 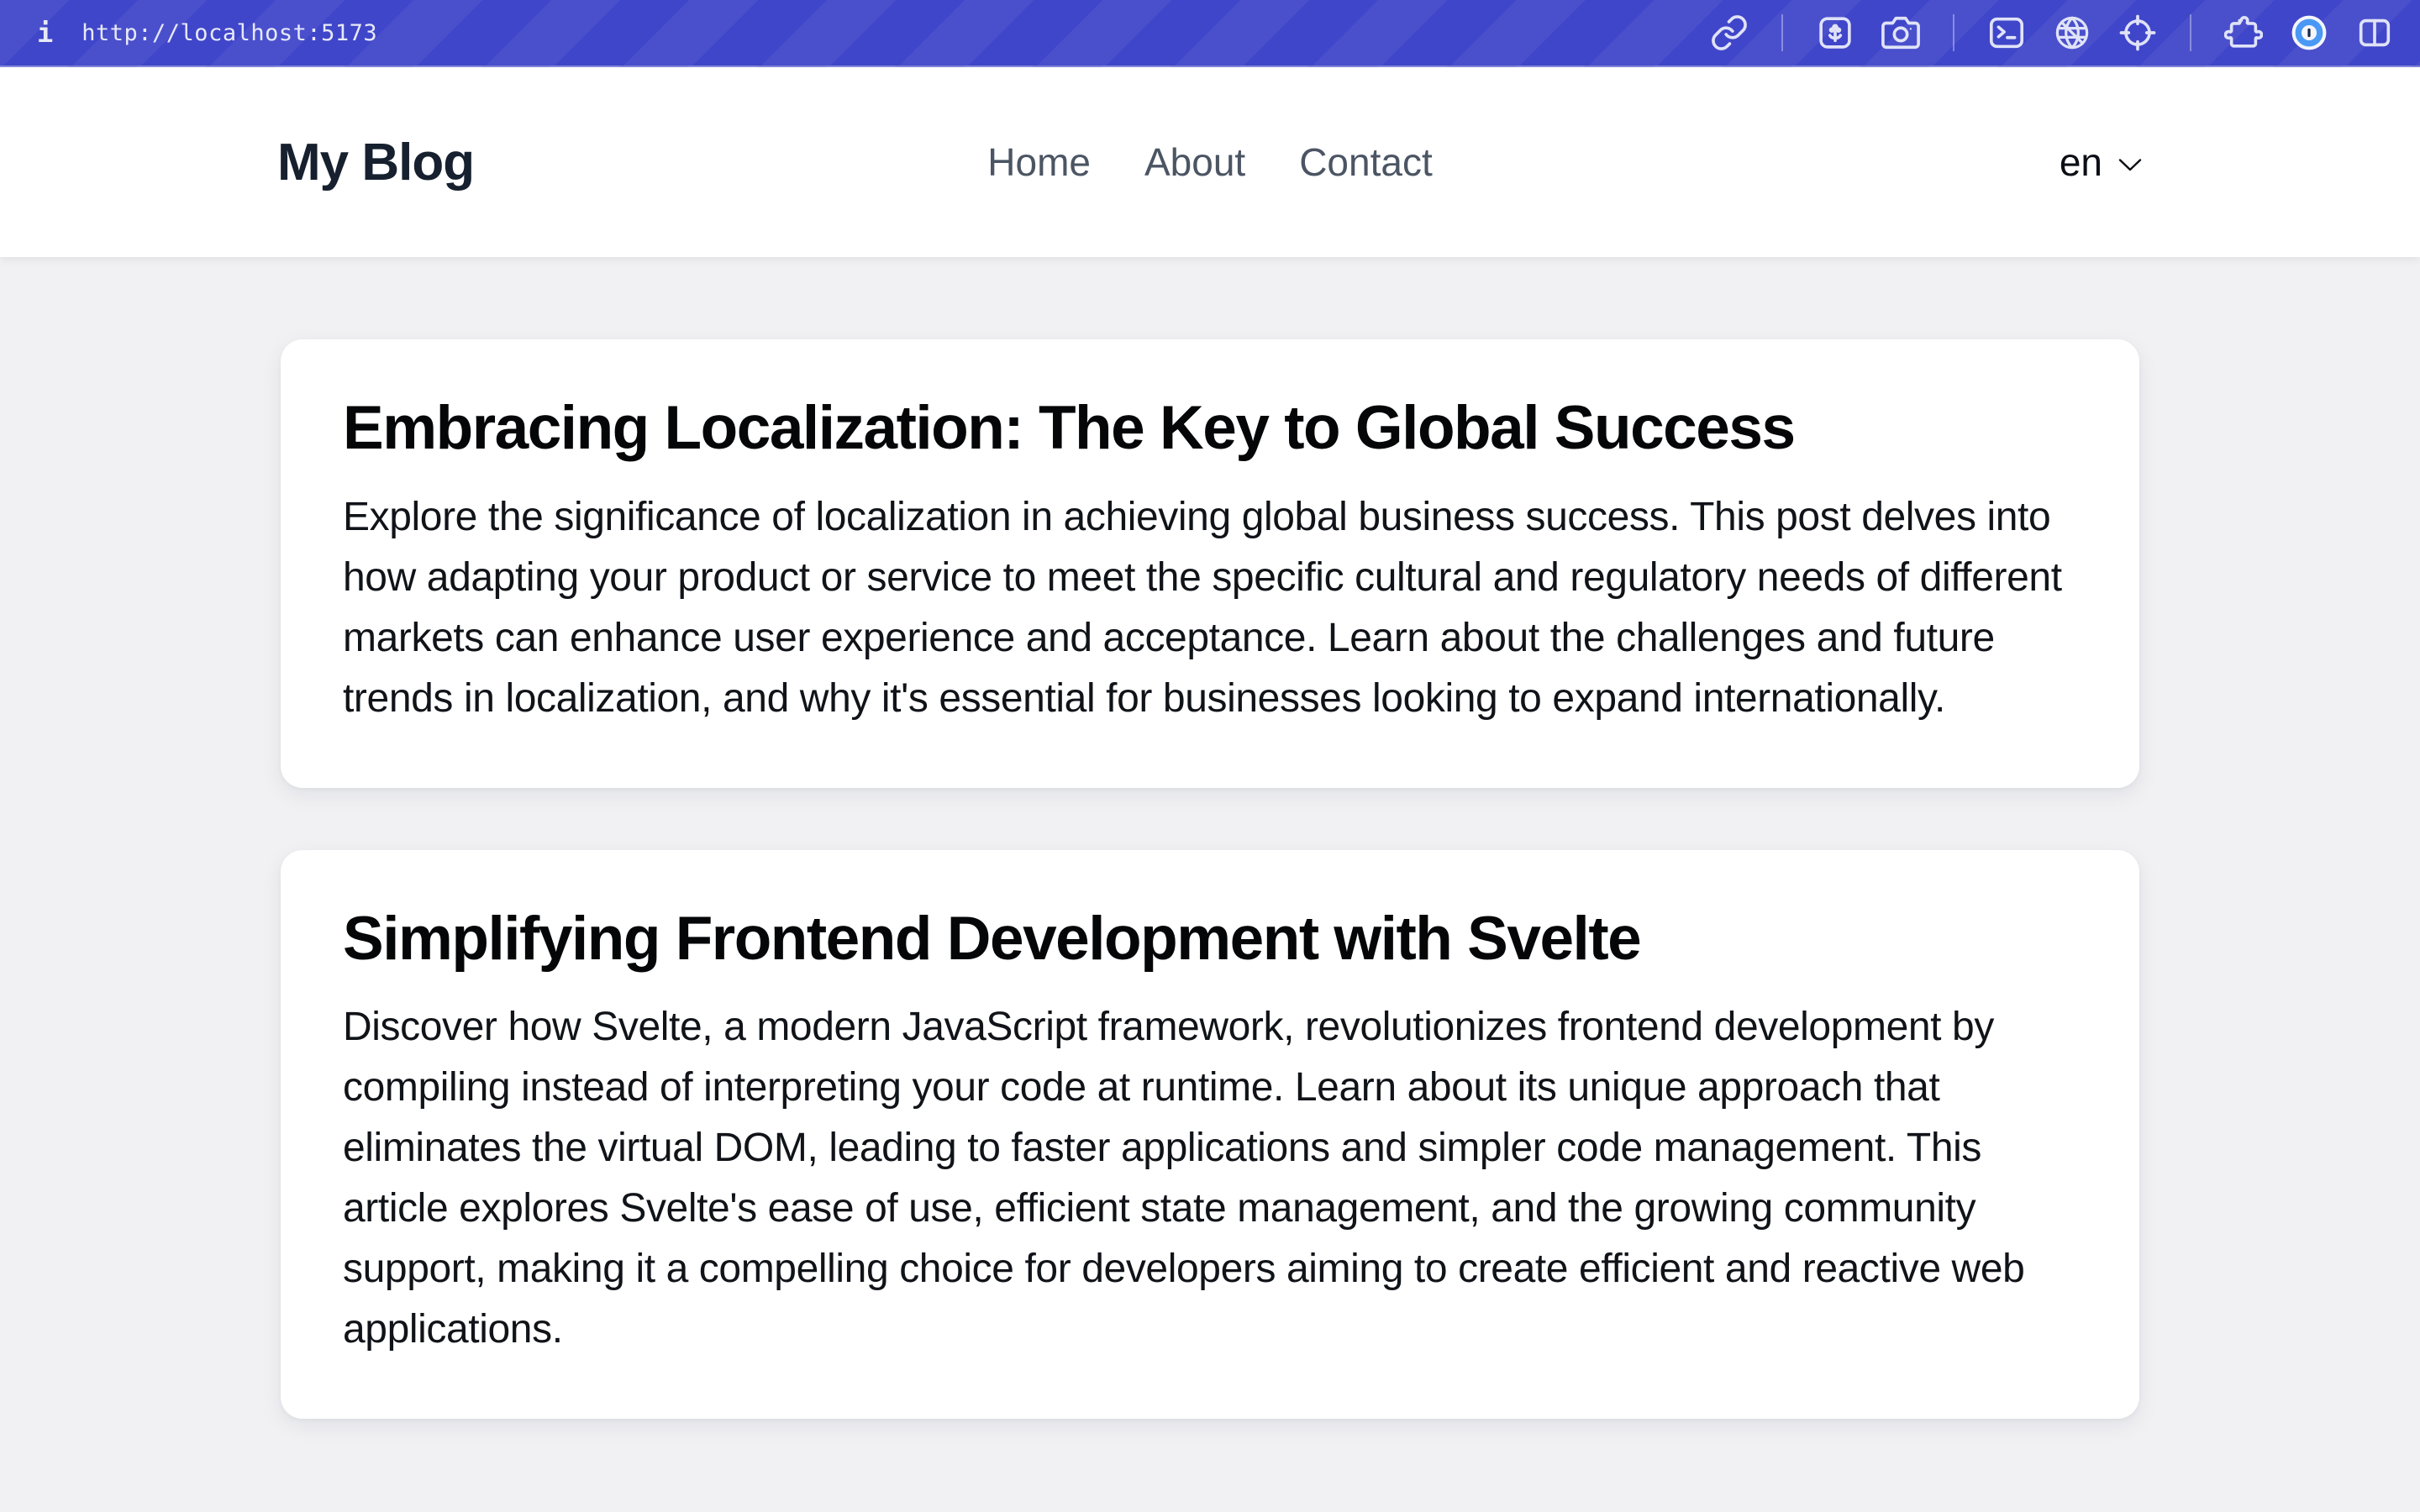 I want to click on chevron-down-icon, so click(x=2130, y=164).